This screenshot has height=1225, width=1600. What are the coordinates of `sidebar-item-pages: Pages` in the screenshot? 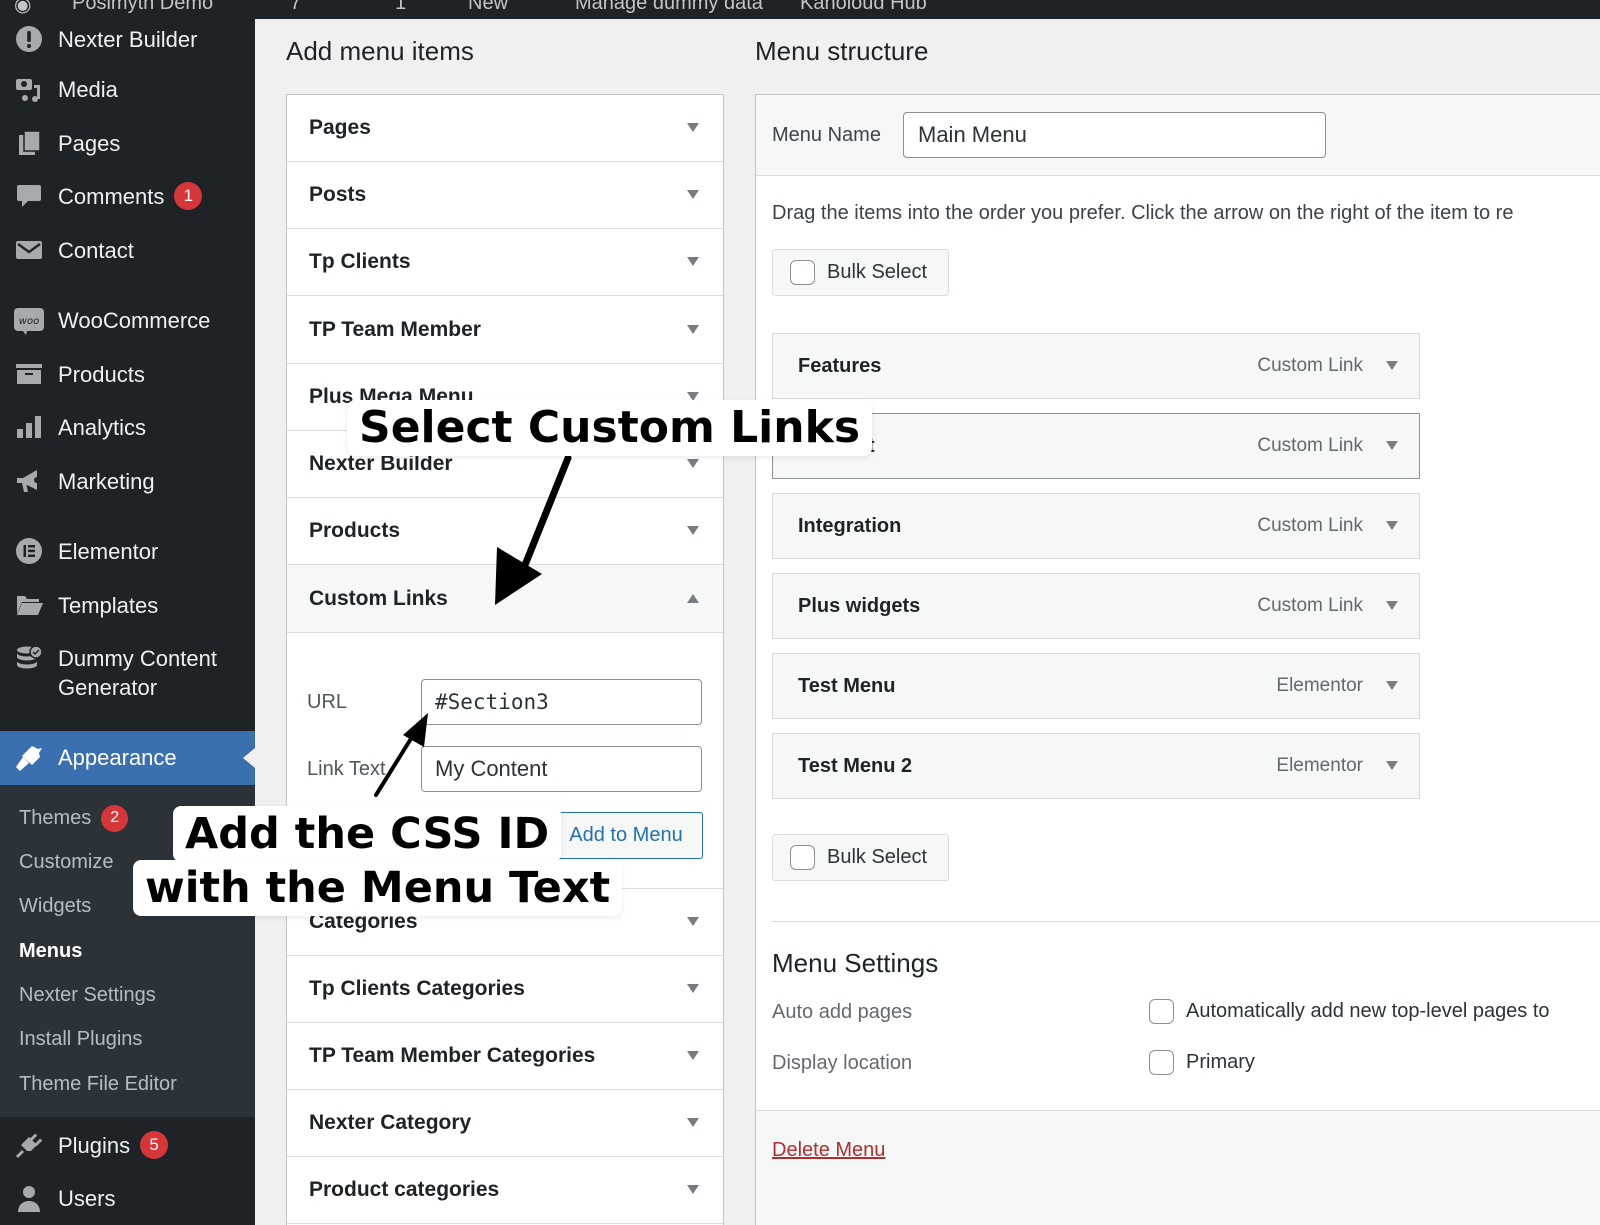 It's located at (127, 143).